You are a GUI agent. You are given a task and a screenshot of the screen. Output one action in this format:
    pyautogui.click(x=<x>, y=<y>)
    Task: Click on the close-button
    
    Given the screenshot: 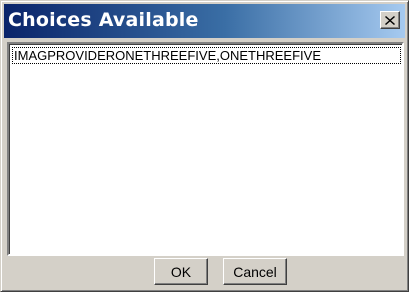 What is the action you would take?
    pyautogui.click(x=390, y=20)
    